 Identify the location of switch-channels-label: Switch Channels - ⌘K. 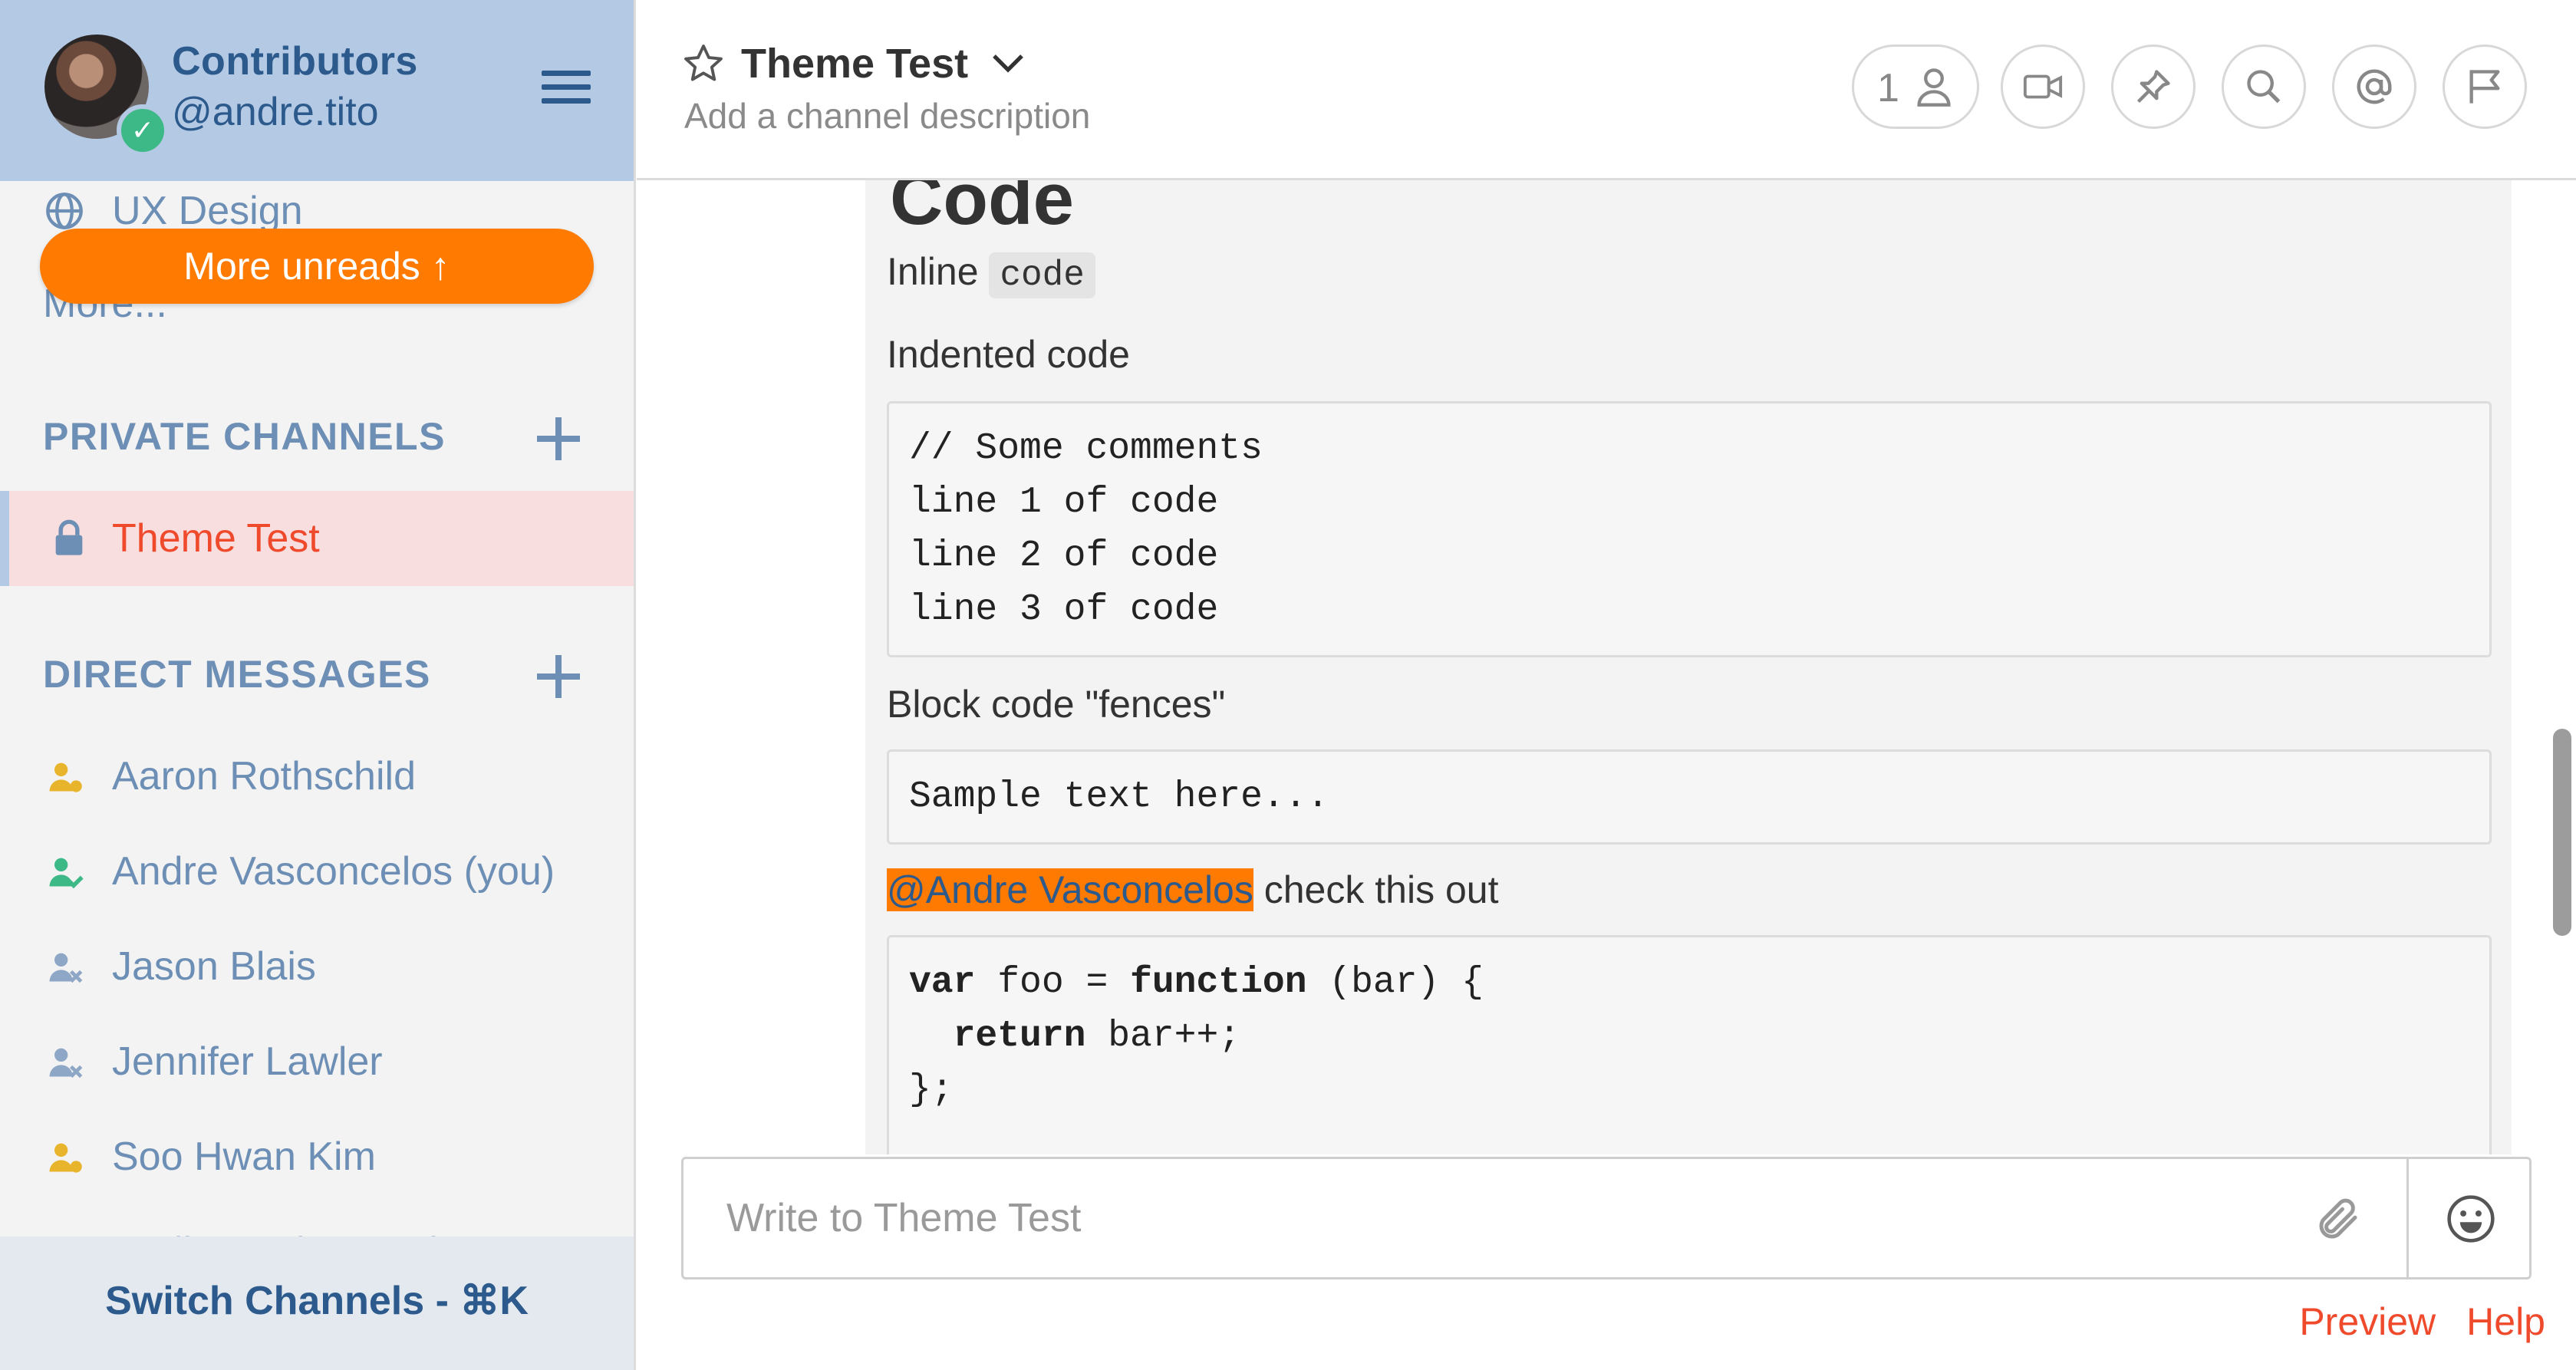
(317, 1301).